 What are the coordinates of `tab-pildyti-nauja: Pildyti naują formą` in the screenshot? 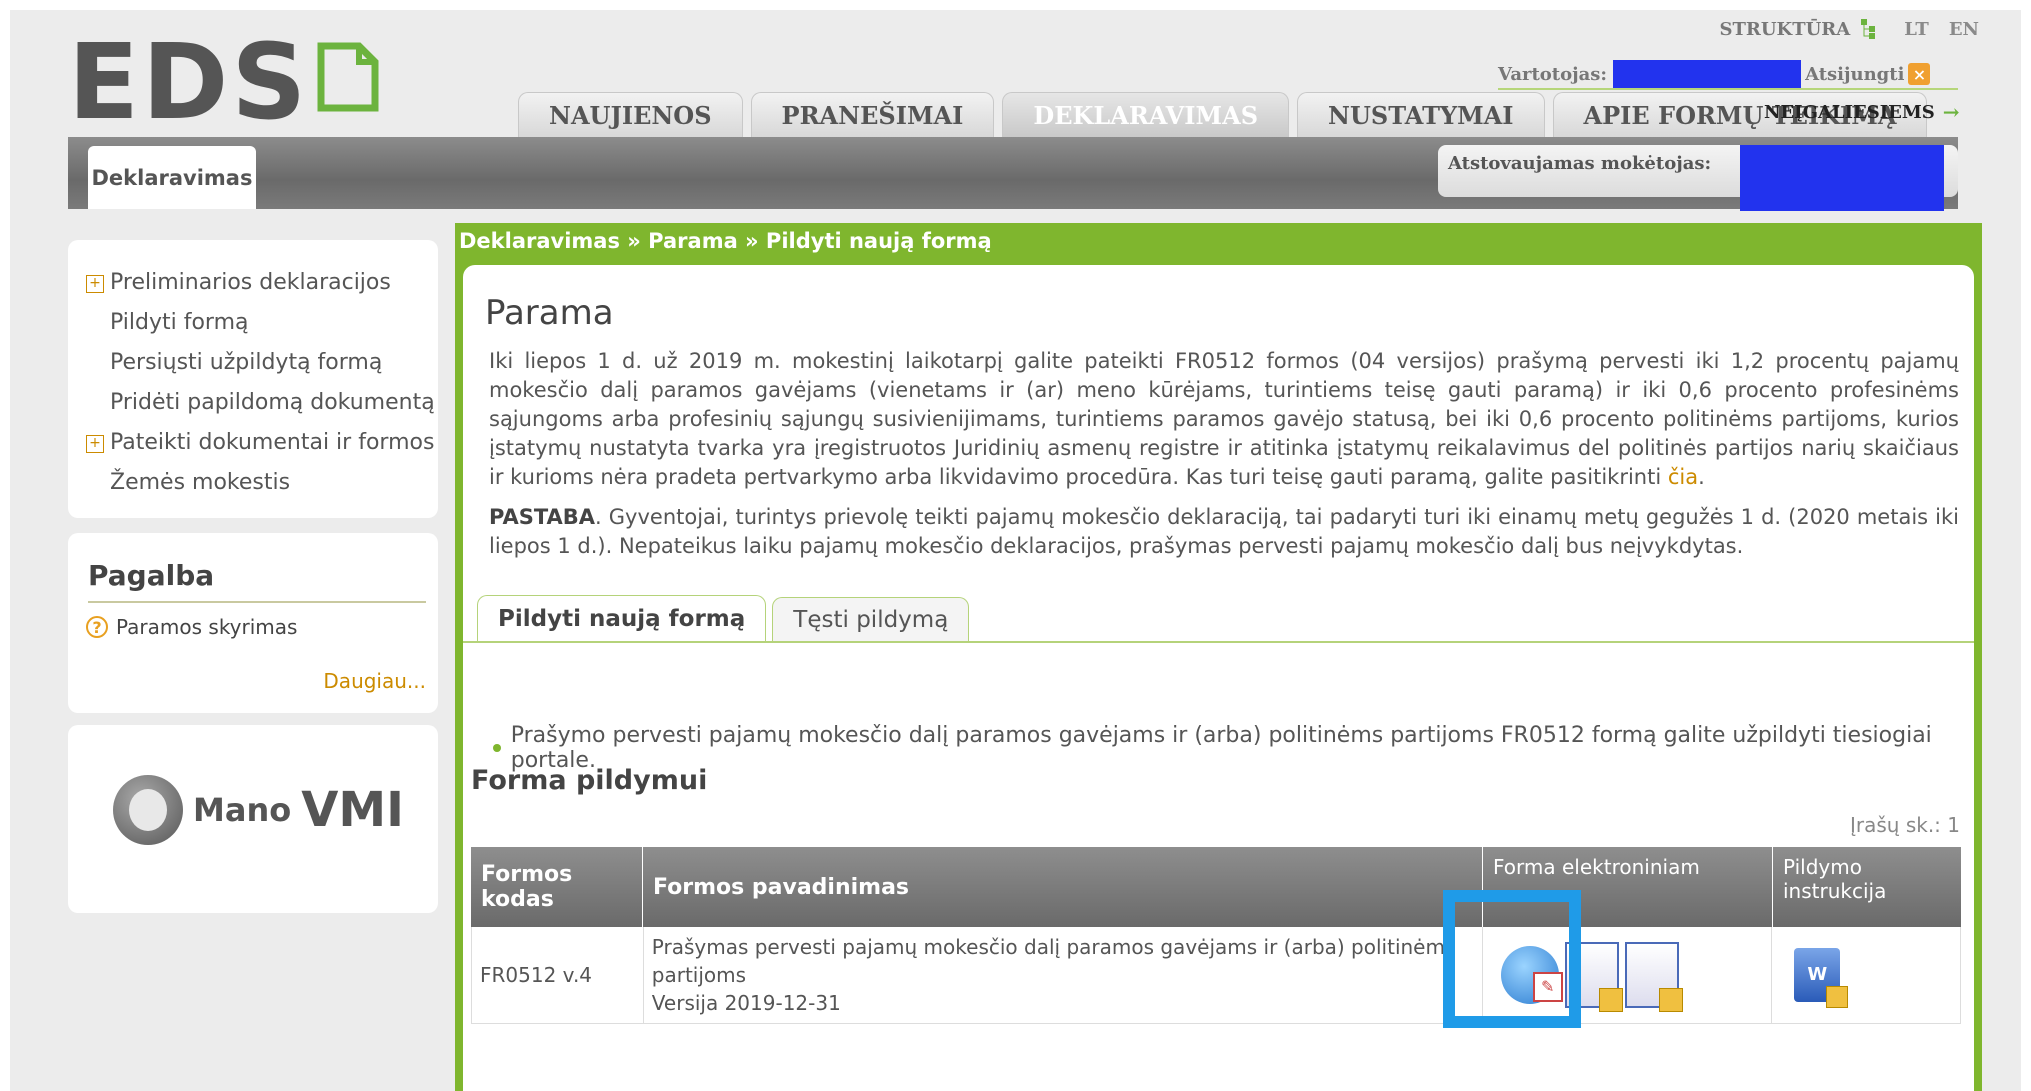 It's located at (622, 618).